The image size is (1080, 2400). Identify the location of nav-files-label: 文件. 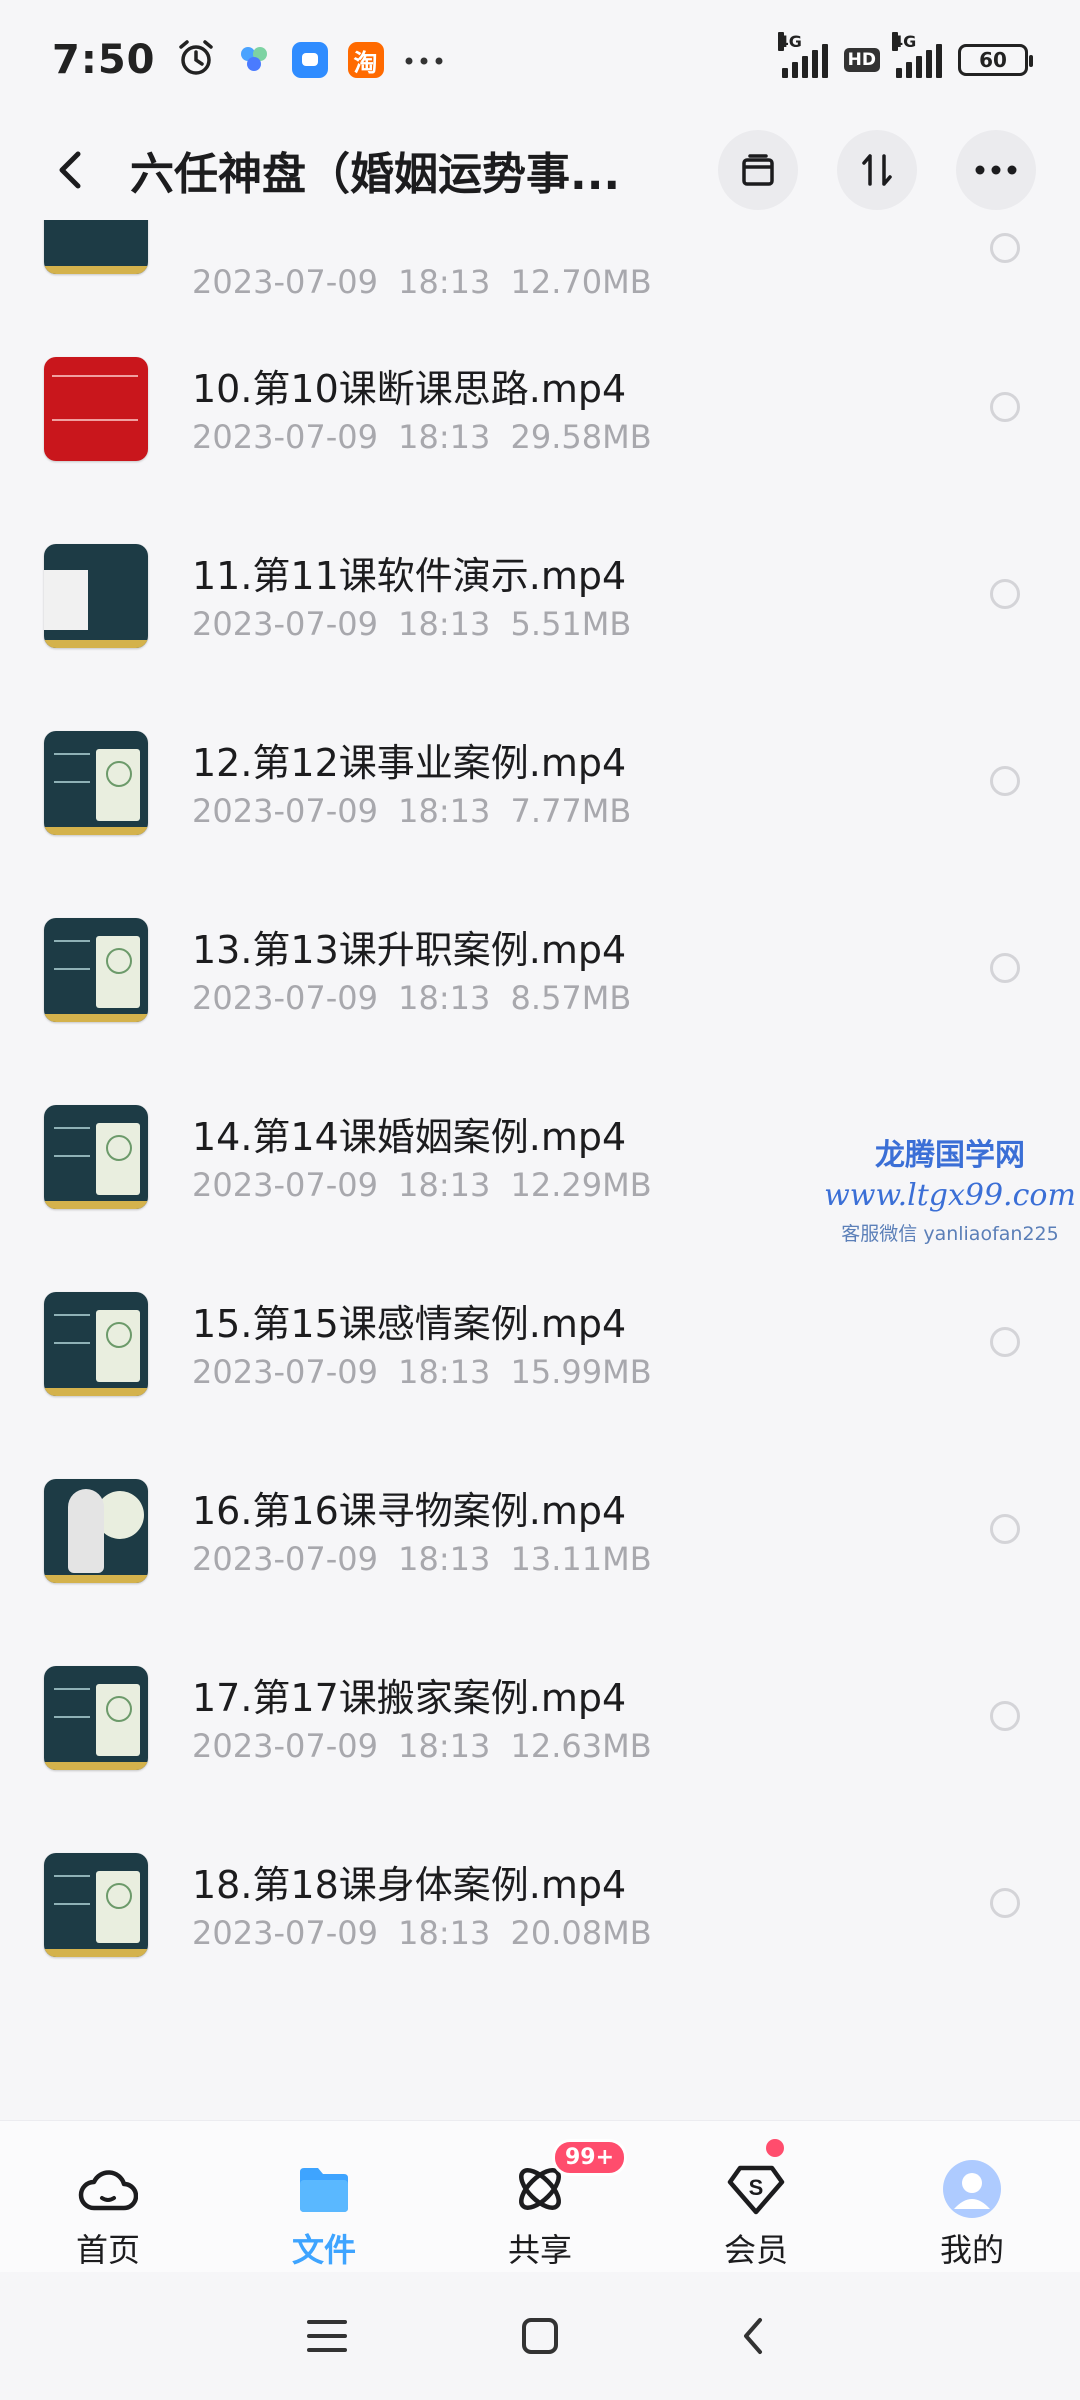
(323, 2250).